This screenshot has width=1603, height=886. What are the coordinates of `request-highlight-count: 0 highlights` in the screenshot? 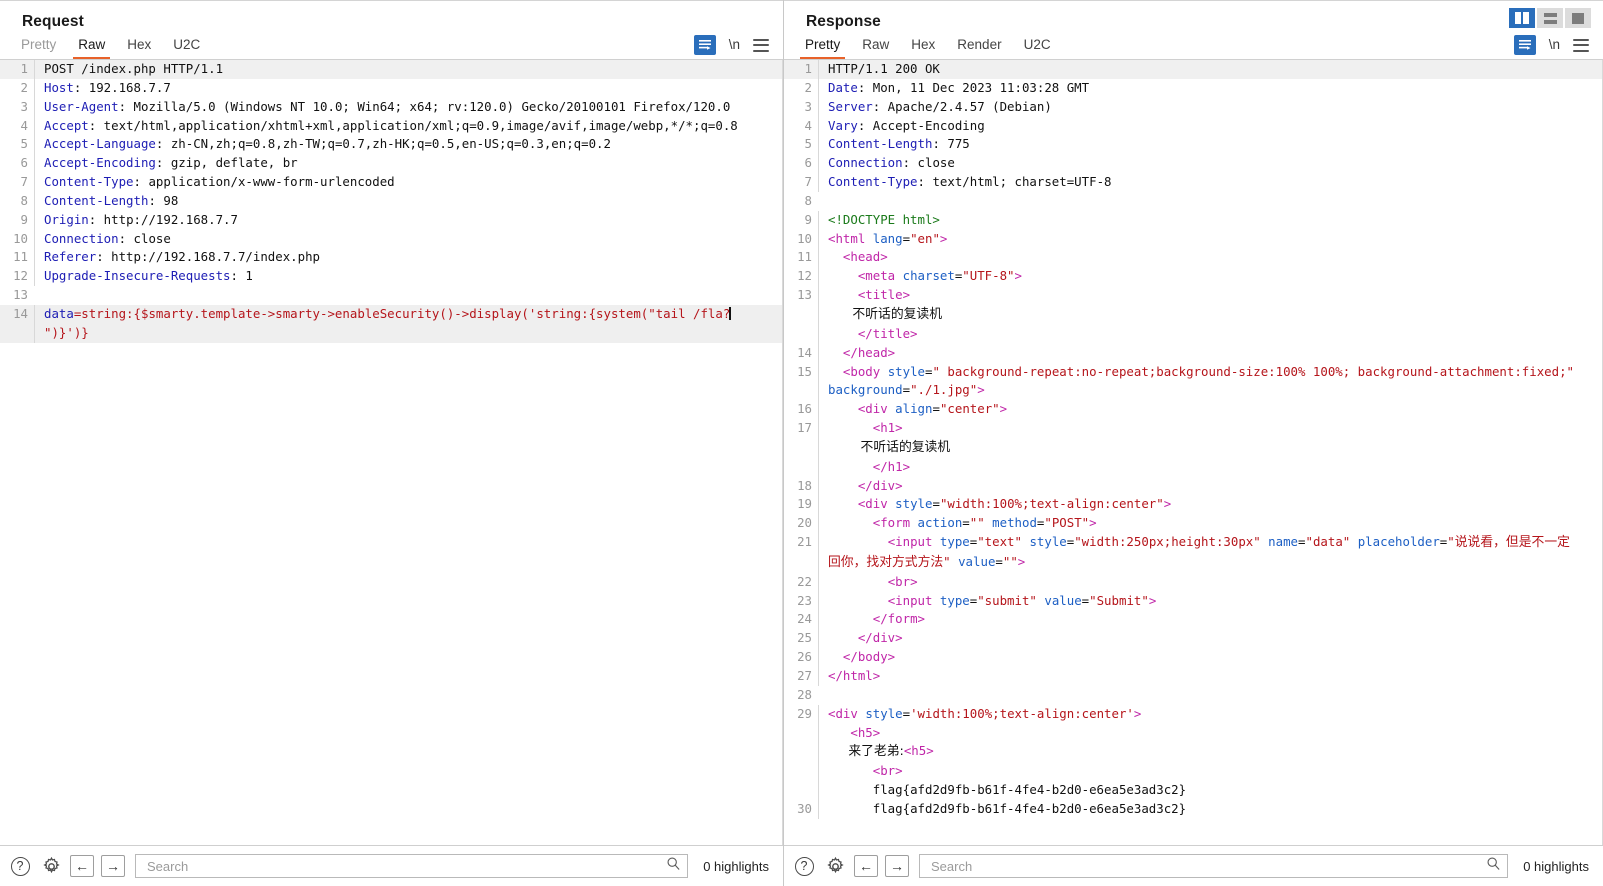 It's located at (736, 866).